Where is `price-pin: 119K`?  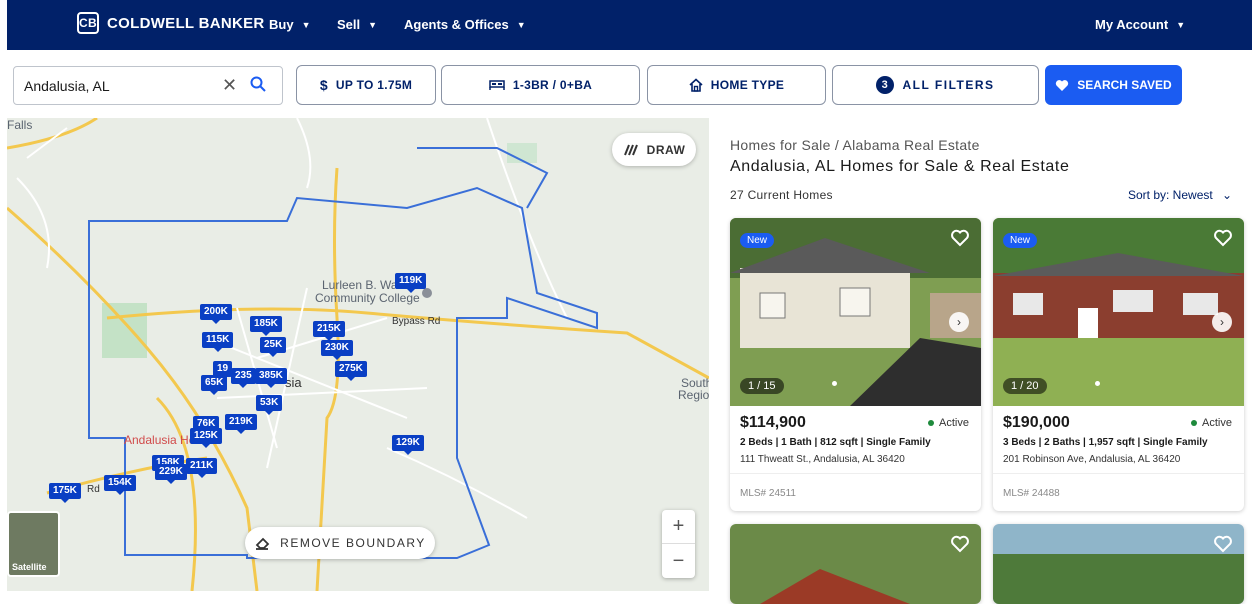
price-pin: 119K is located at coordinates (411, 283).